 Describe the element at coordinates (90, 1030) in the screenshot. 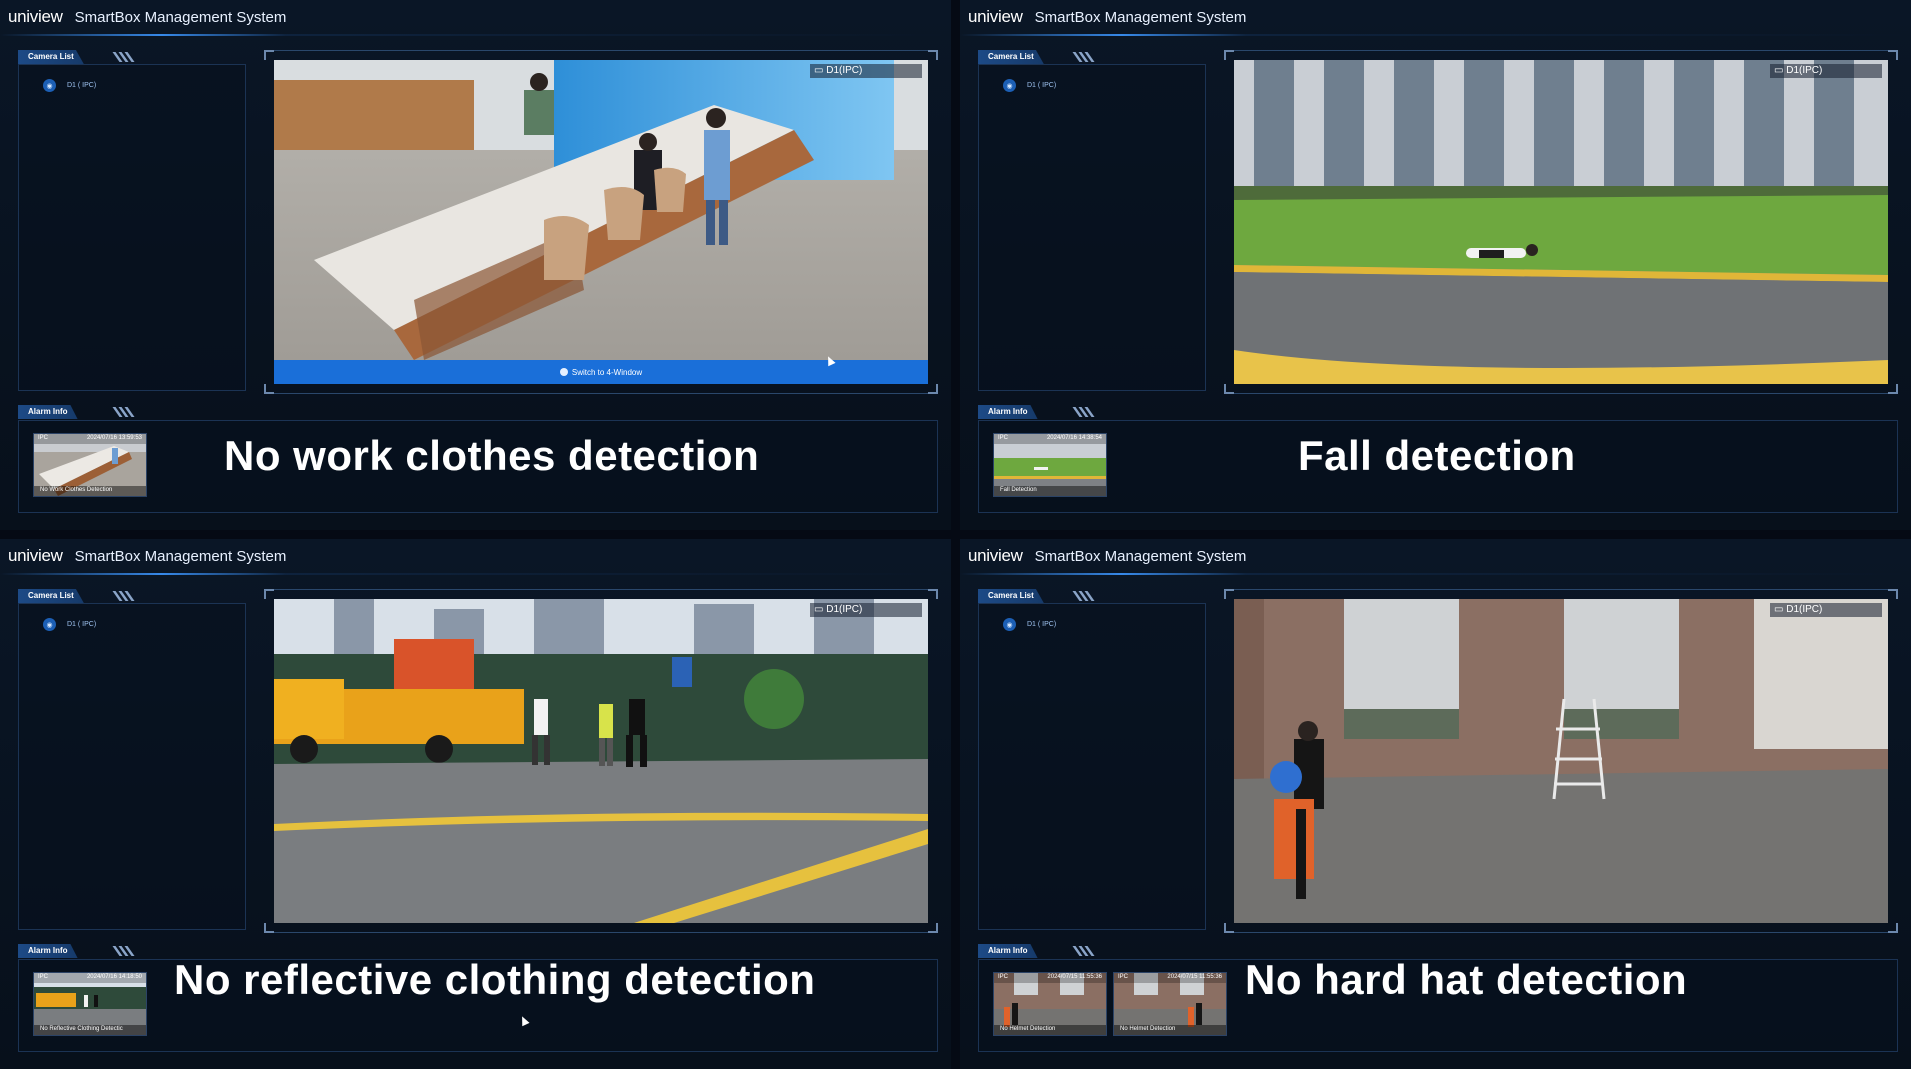

I see `alarm-caption: No Reflective Clothing Detectic` at that location.